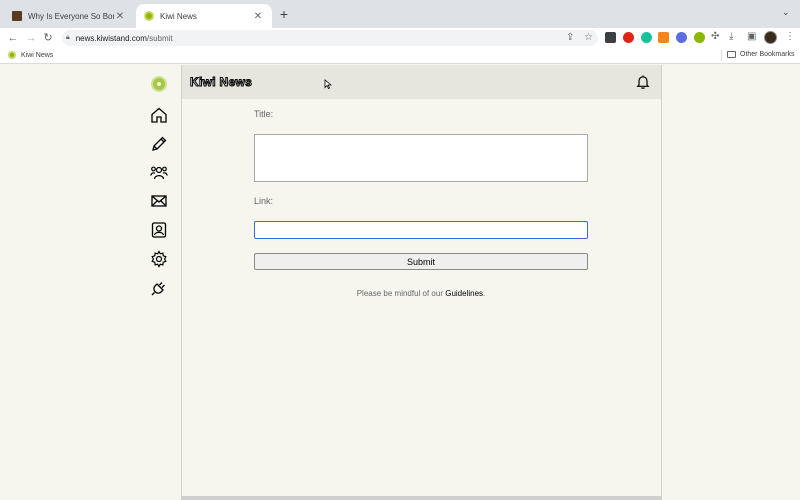  Describe the element at coordinates (681, 37) in the screenshot. I see `settings-ext-icon` at that location.